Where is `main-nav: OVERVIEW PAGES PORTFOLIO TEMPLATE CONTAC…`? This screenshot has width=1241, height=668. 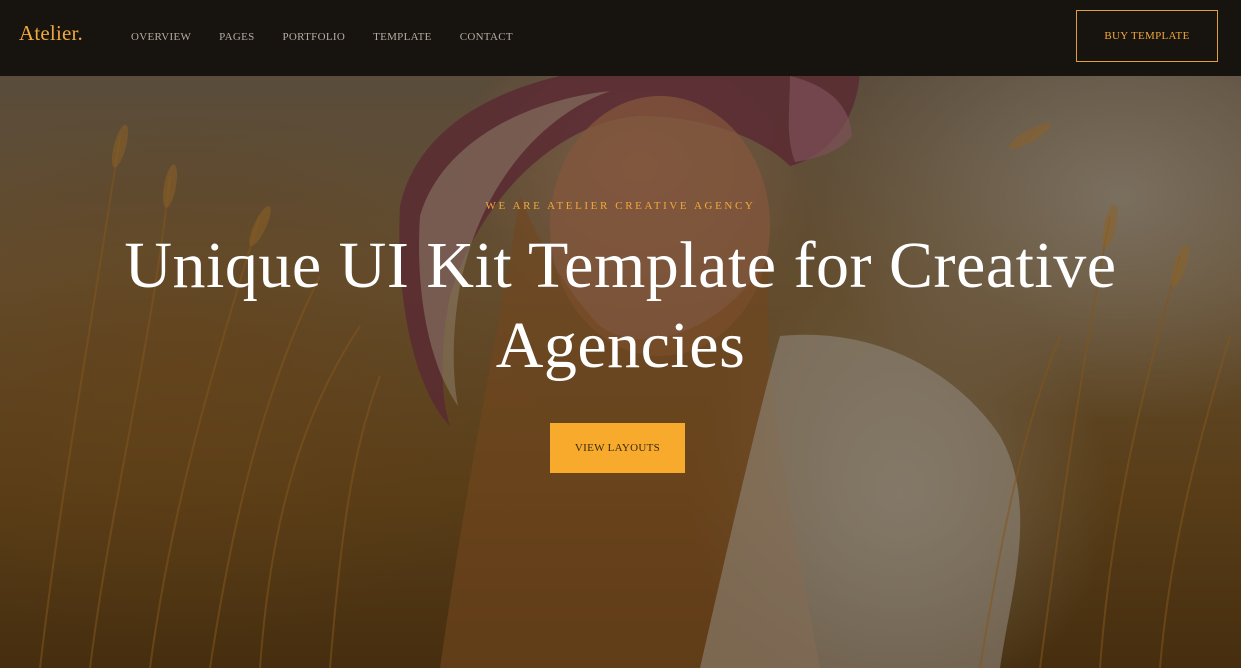
main-nav: OVERVIEW PAGES PORTFOLIO TEMPLATE CONTAC… is located at coordinates (336, 37).